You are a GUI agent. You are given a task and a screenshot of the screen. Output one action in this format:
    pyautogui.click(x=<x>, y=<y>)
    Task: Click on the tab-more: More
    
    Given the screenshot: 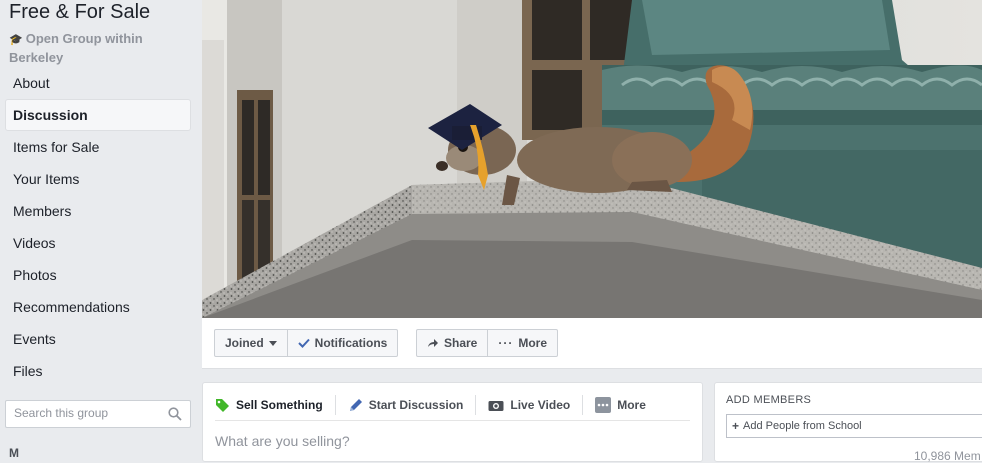 What is the action you would take?
    pyautogui.click(x=620, y=405)
    